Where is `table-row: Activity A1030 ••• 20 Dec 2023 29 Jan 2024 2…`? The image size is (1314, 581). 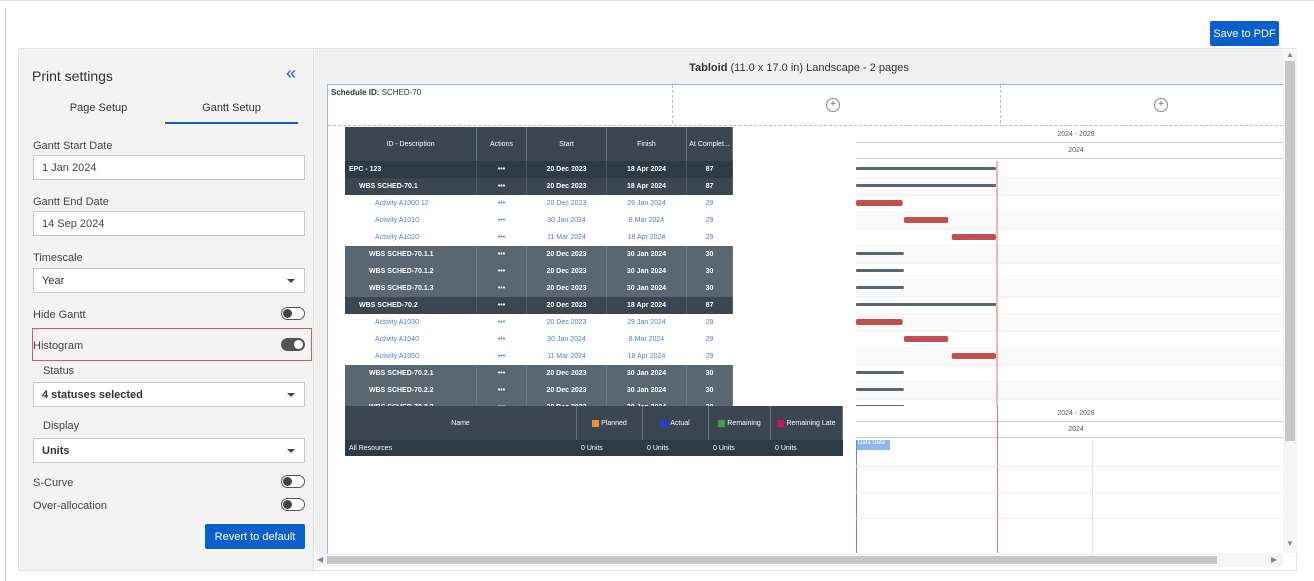
table-row: Activity A1030 ••• 20 Dec 2023 29 Jan 2024 2… is located at coordinates (539, 322).